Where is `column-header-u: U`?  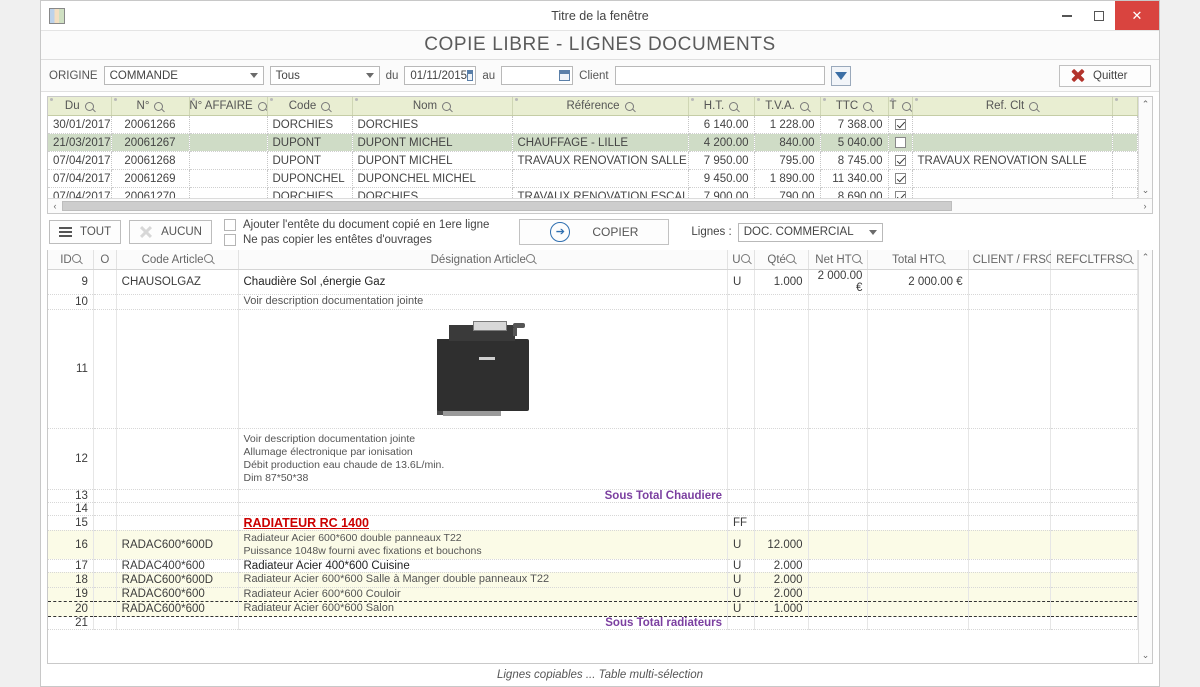
column-header-u: U is located at coordinates (741, 260).